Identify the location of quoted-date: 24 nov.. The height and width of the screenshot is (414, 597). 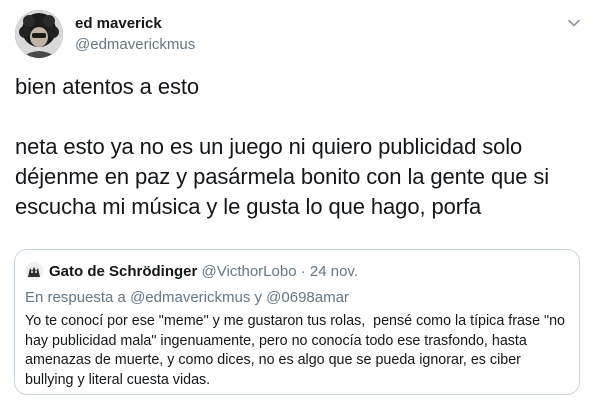
(333, 271).